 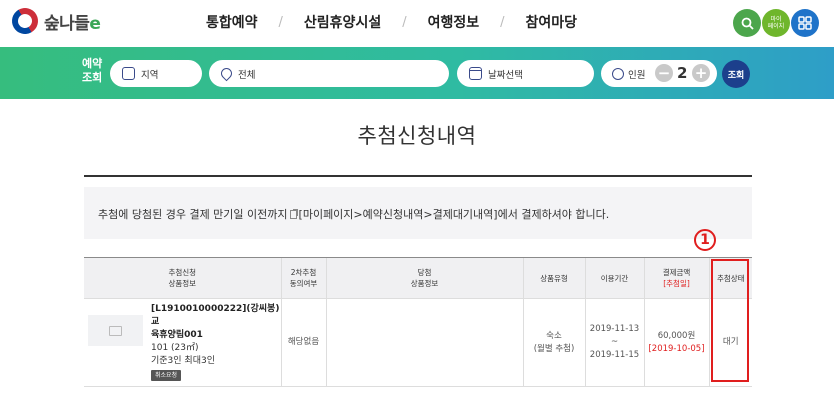 I want to click on annotation-highlight-box, so click(x=730, y=320).